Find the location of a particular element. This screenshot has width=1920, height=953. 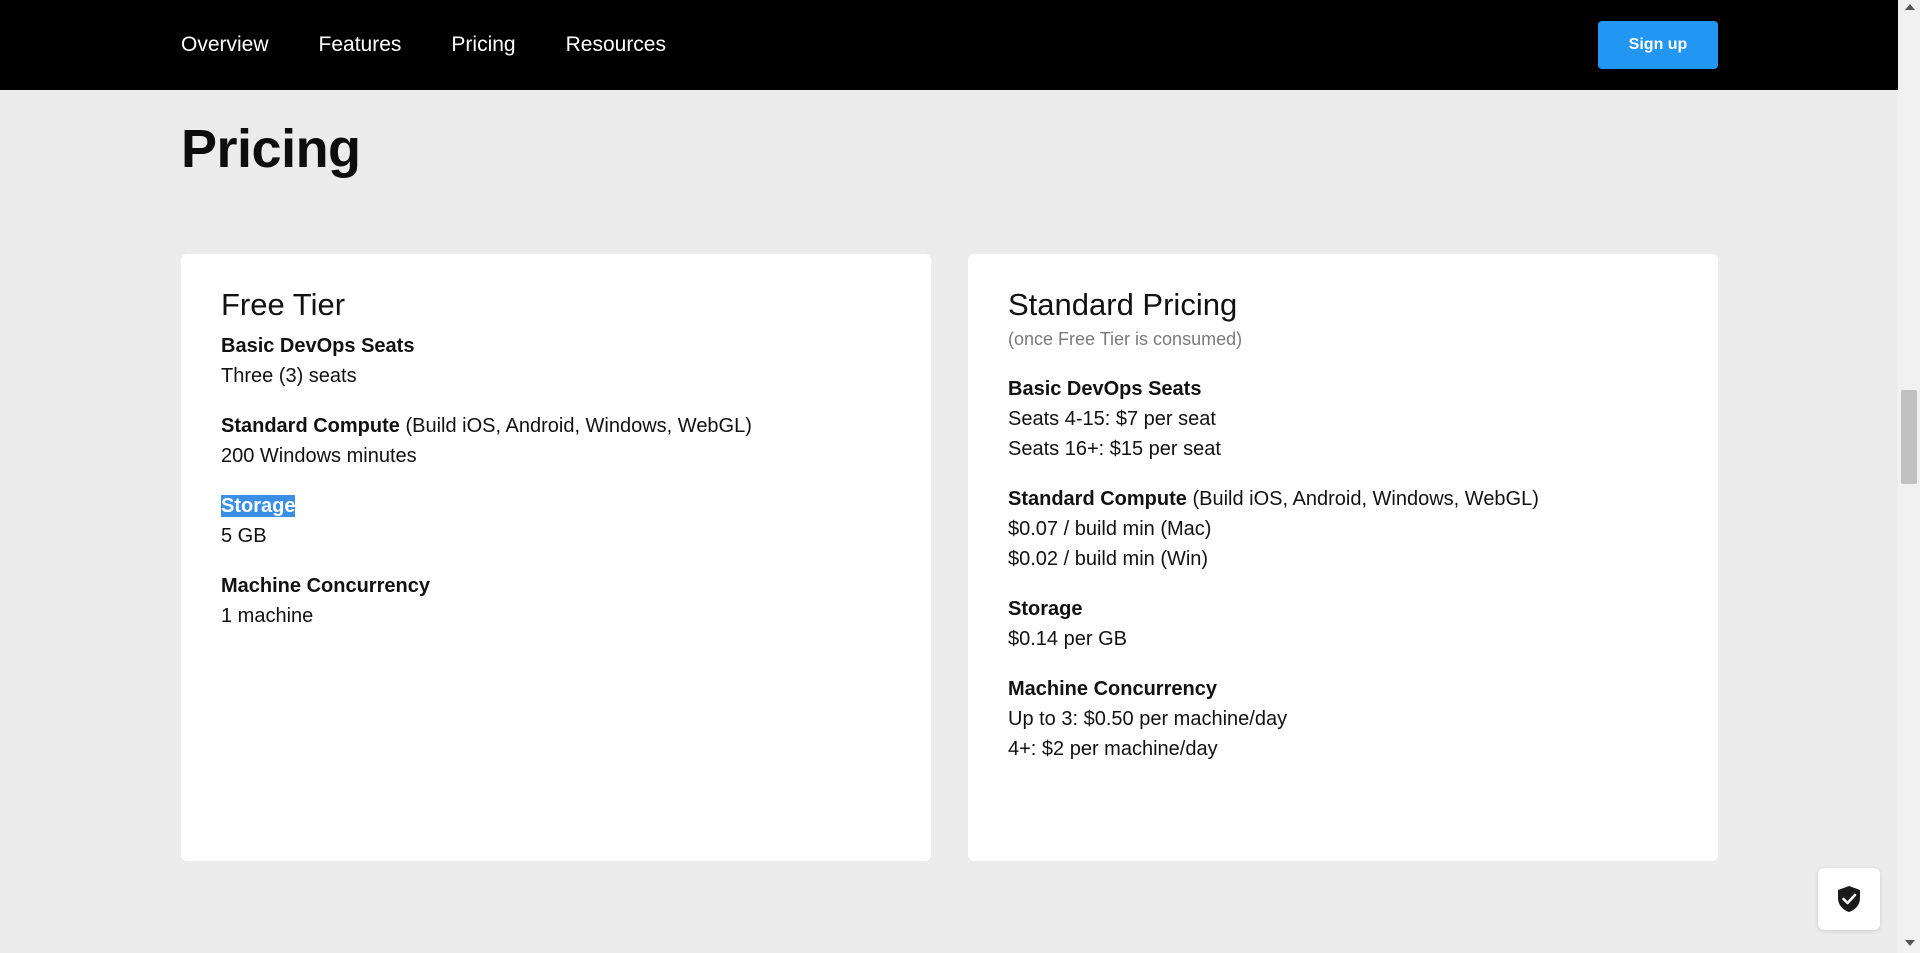

privacy-shield-button is located at coordinates (1849, 899).